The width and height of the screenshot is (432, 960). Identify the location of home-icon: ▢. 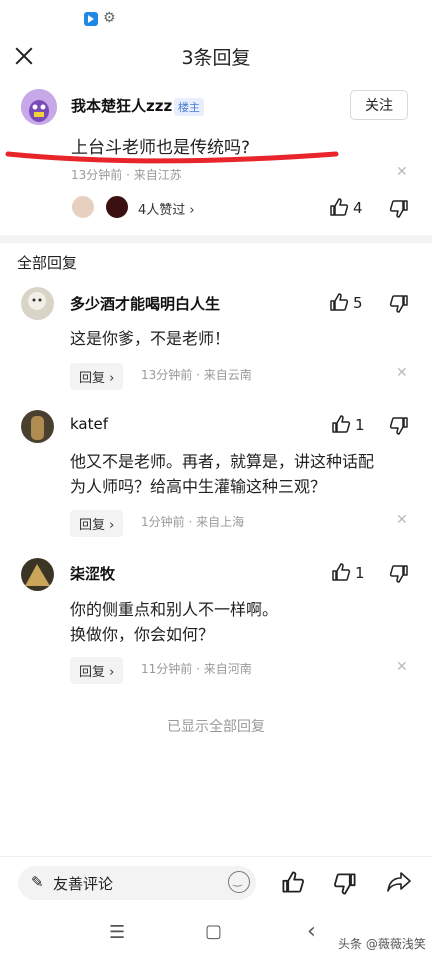
(213, 931).